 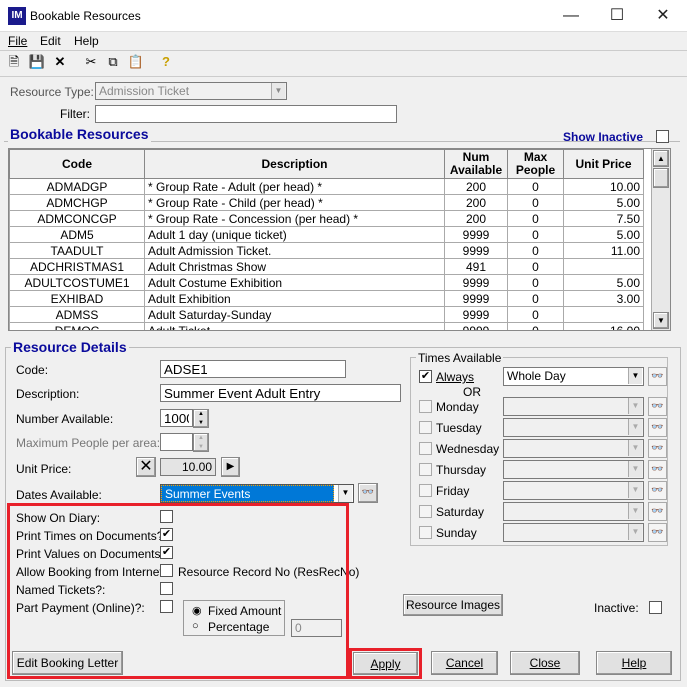 What do you see at coordinates (573, 532) in the screenshot?
I see `sunday-time-select: ▼` at bounding box center [573, 532].